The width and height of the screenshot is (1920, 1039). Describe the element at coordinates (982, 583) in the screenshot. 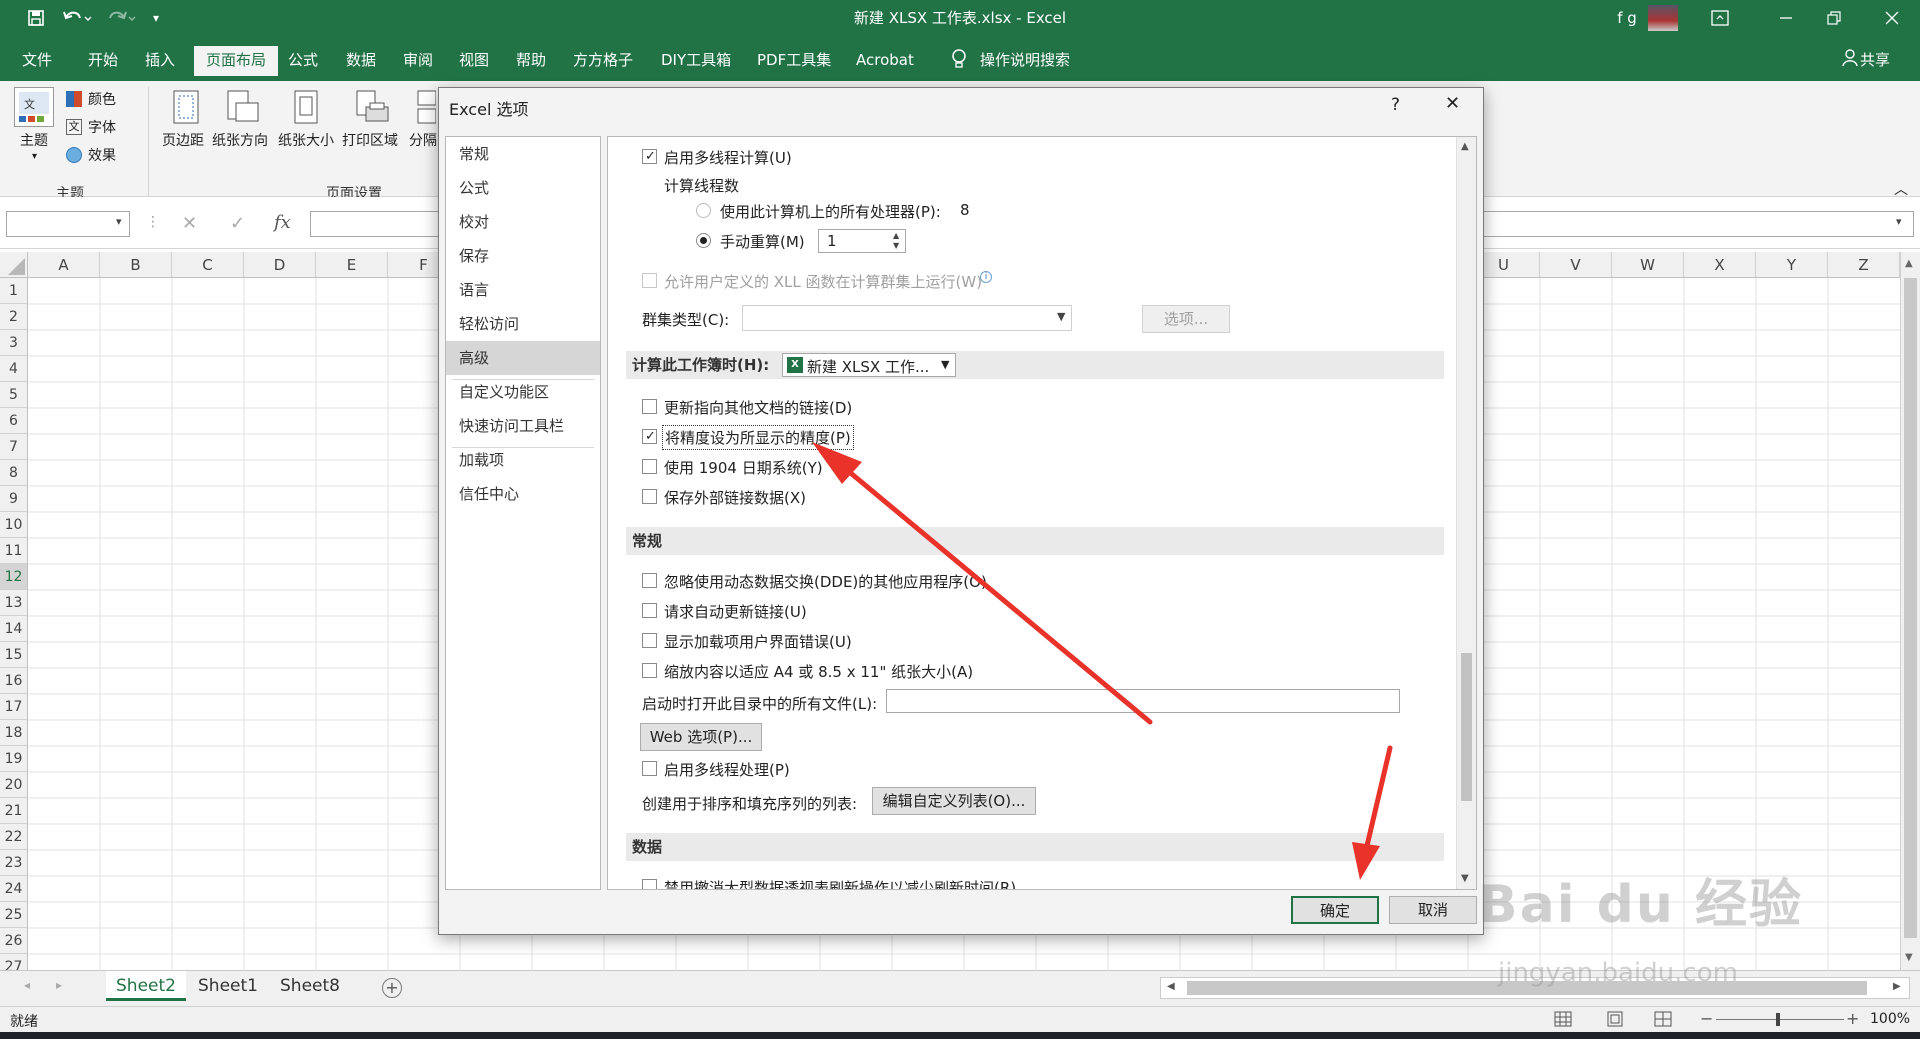

I see `arrow-to-precision-icon` at that location.